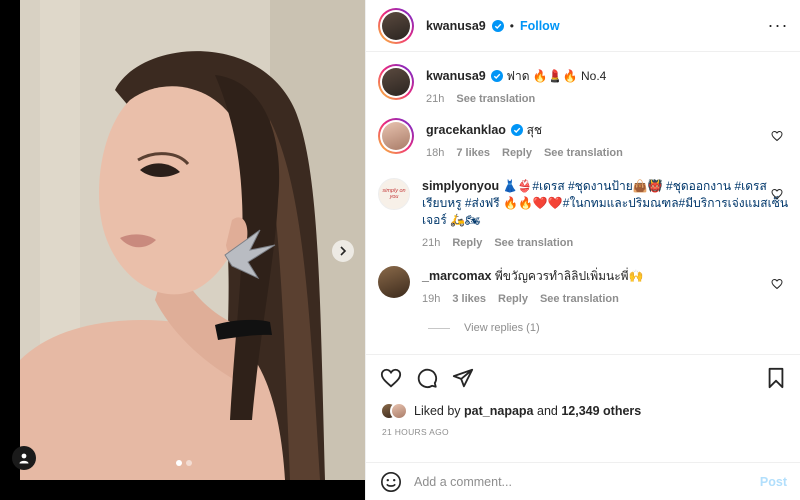  I want to click on comment-time: 21h, so click(431, 243).